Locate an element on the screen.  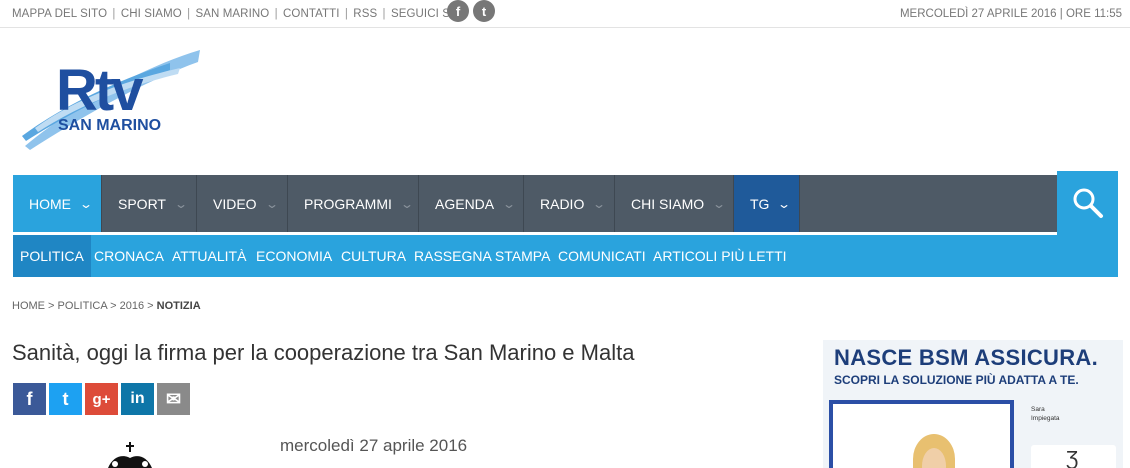
rtv-logo-icon: Rtv SAN MARINO is located at coordinates (111, 100).